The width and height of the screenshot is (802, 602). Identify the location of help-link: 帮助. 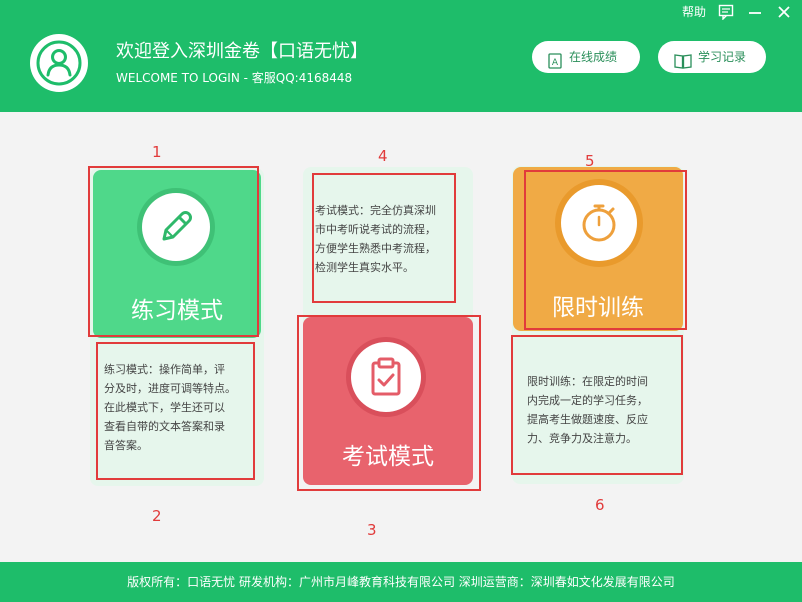
(694, 12).